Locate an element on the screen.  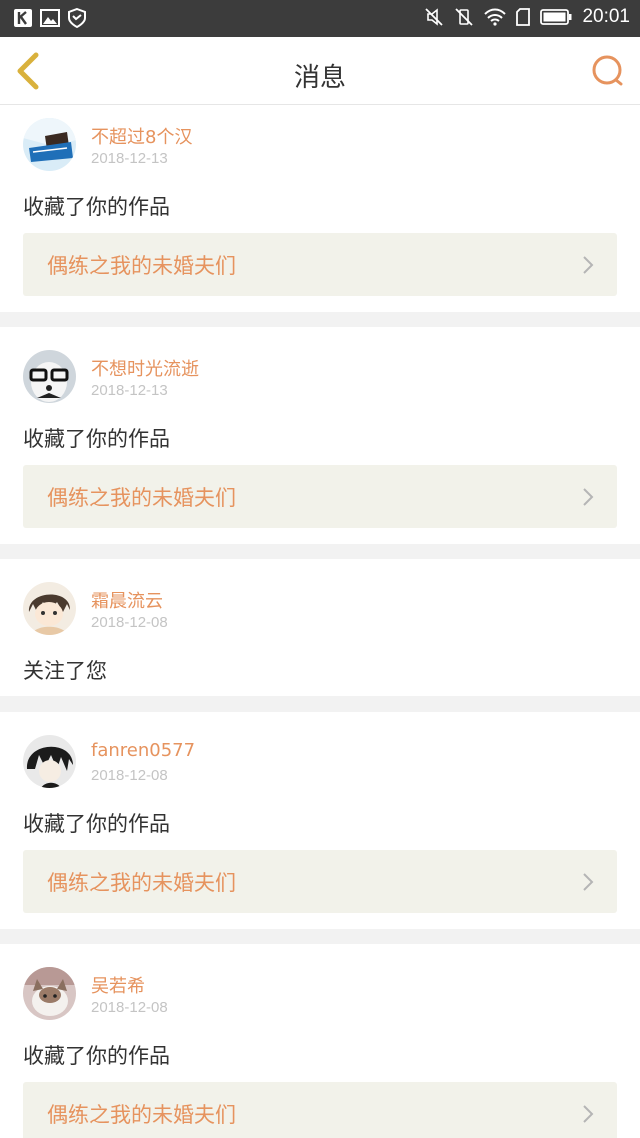
message-card: 霜晨流云 2018-12-08 关注了您 is located at coordinates (320, 627).